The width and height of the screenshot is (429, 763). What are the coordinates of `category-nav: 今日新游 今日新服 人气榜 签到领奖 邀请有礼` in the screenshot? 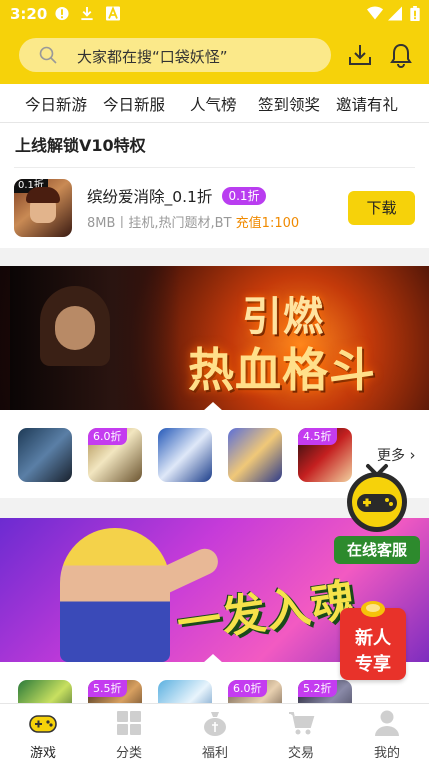 It's located at (214, 103).